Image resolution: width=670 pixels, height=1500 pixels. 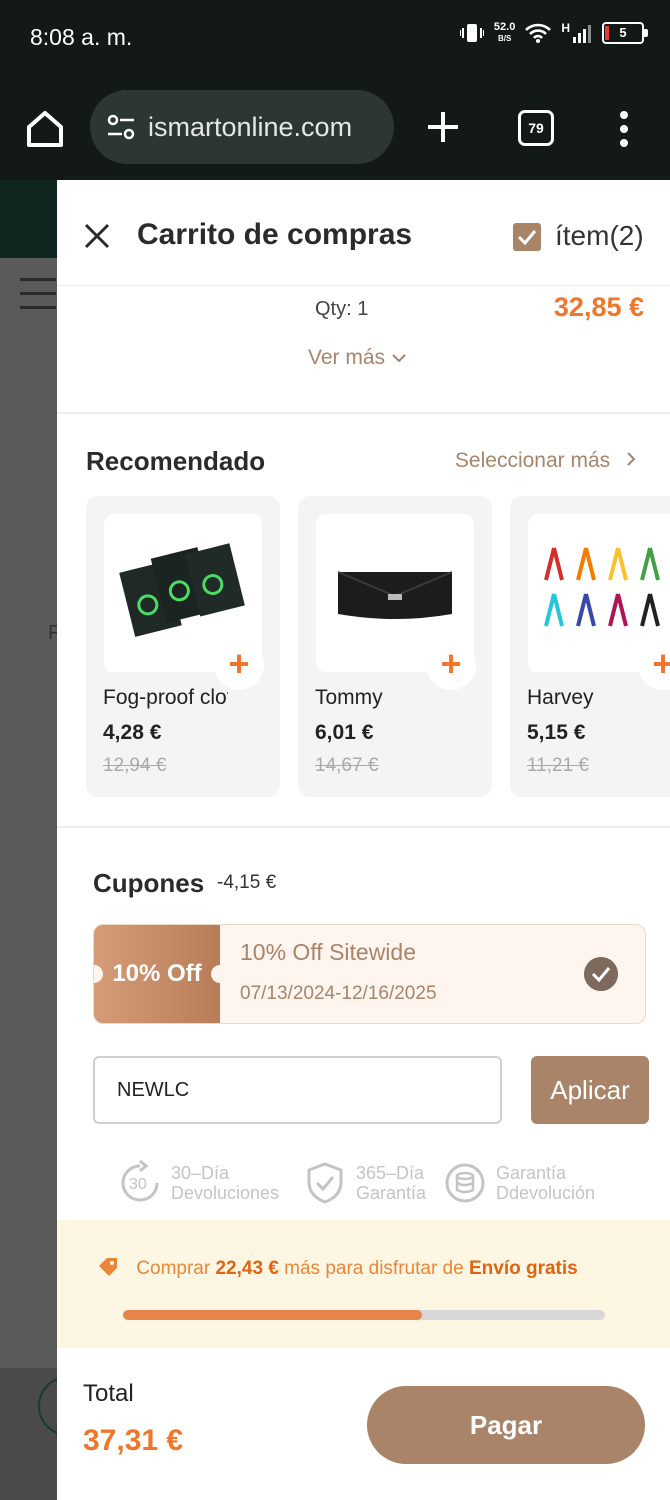 What do you see at coordinates (504, 38) in the screenshot?
I see `net-speed-unit: B/S` at bounding box center [504, 38].